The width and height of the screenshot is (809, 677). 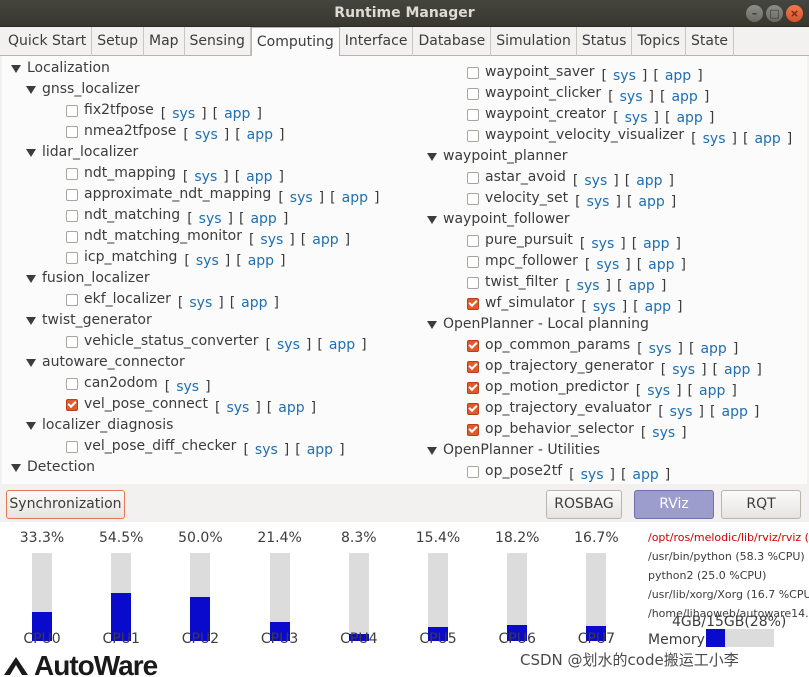 I want to click on tab-sensing: Sensing, so click(x=218, y=41).